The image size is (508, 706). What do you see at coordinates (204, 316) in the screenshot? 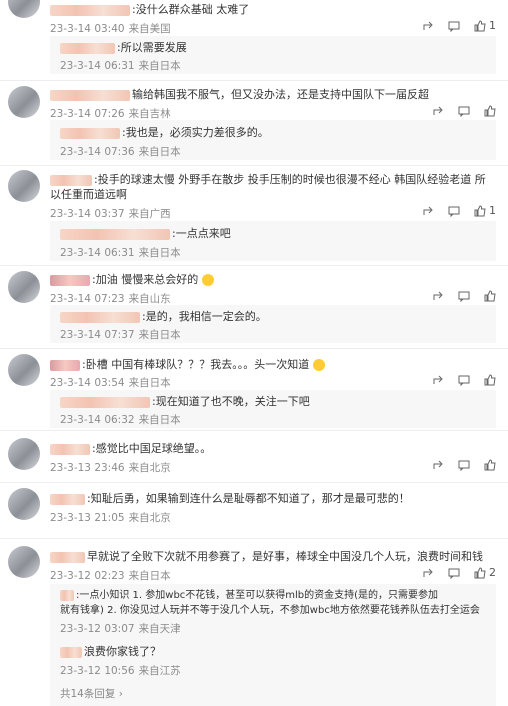
I see `reply-text: :是的，我相信一定会的。` at bounding box center [204, 316].